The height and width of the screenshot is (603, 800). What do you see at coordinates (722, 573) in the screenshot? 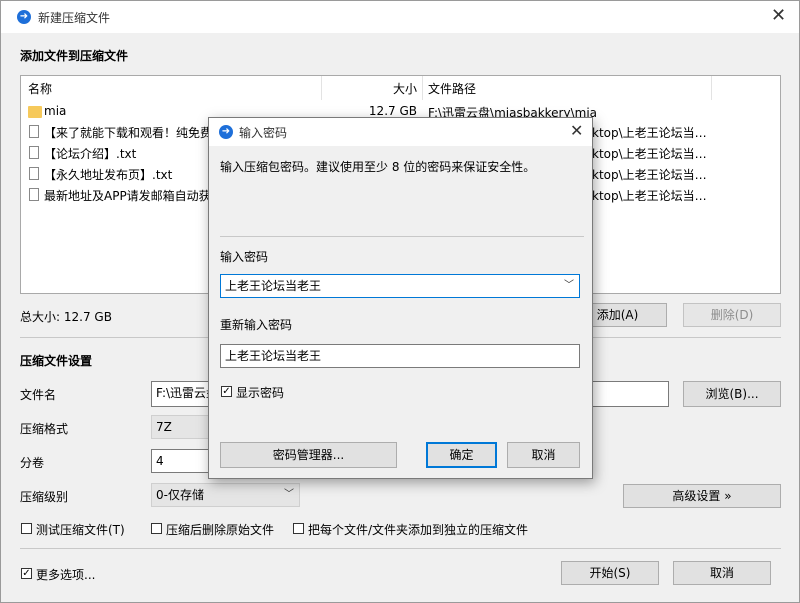
I see `cancel-button: 取消` at bounding box center [722, 573].